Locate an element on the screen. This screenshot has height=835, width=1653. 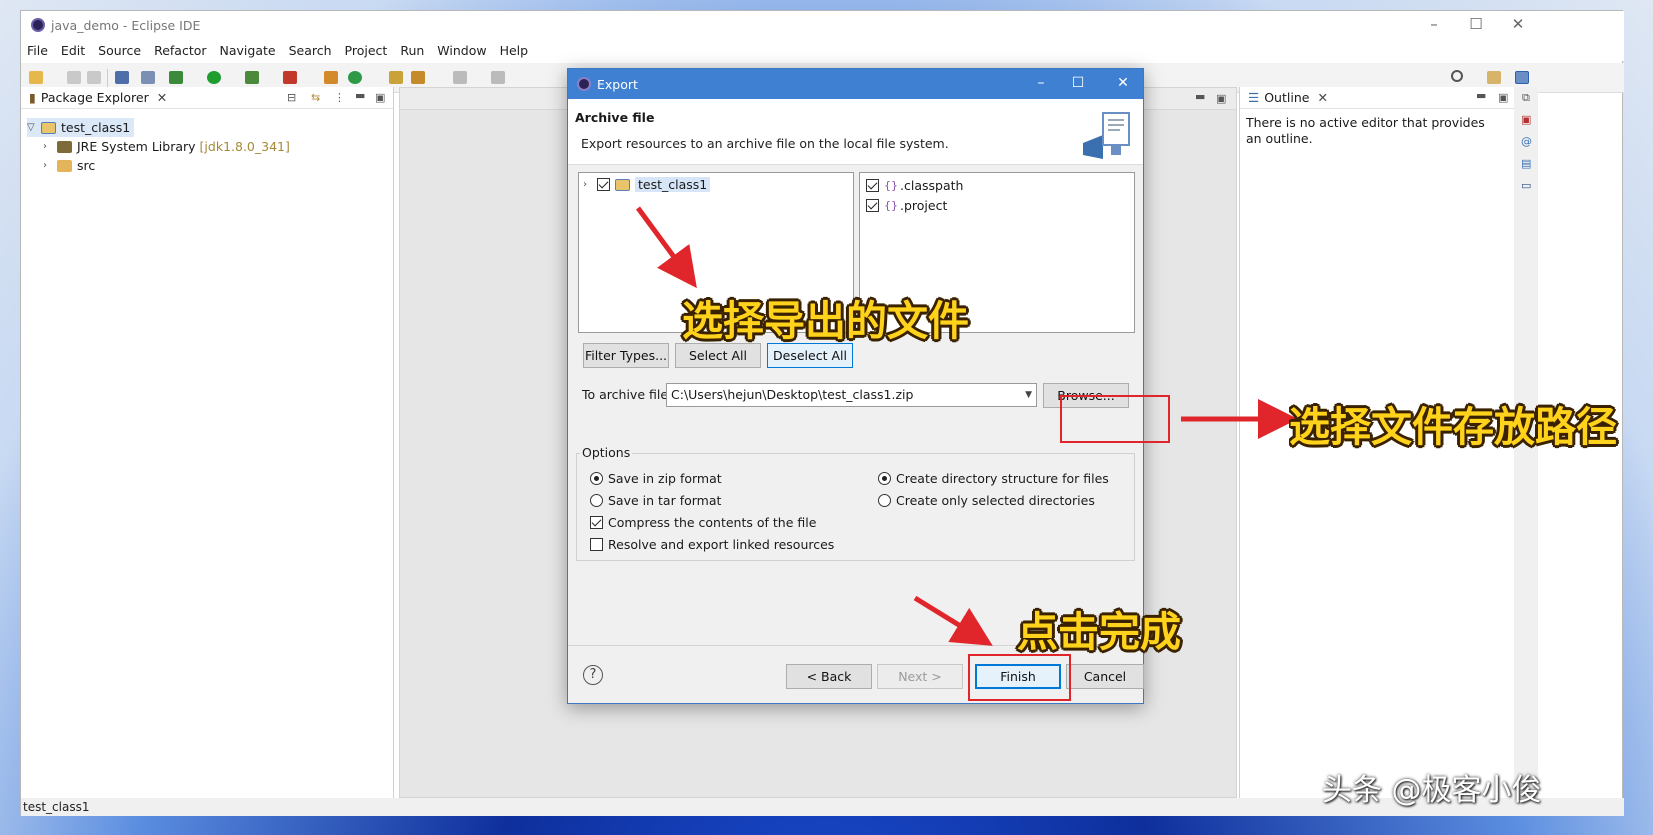
archive-wizard-icon is located at coordinates (1106, 135).